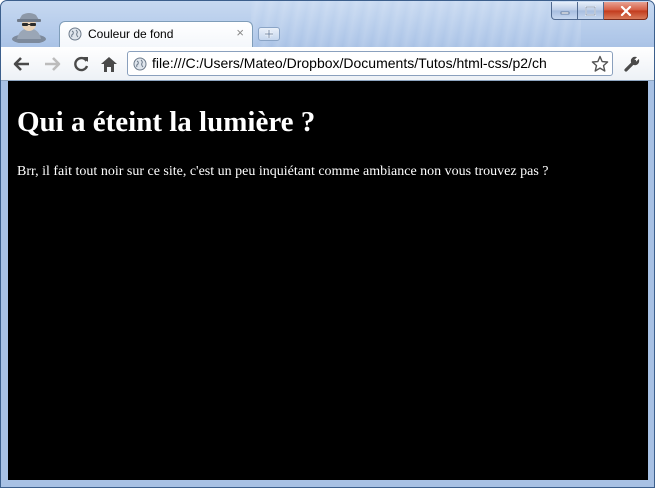 The width and height of the screenshot is (655, 488). What do you see at coordinates (166, 122) in the screenshot?
I see `page-heading: Qui a éteint la lumière ?` at bounding box center [166, 122].